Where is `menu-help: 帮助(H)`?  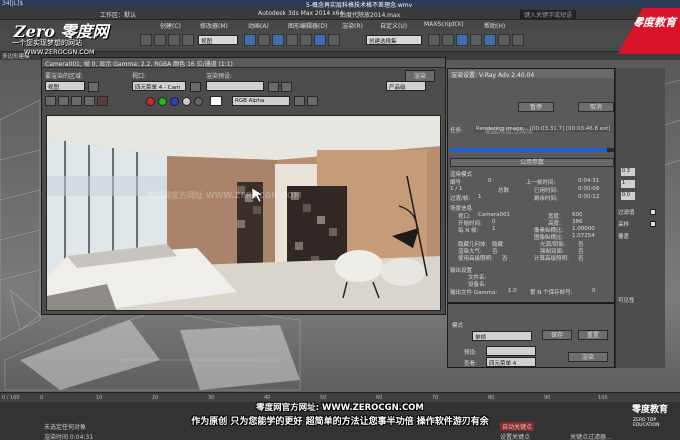
menu-help: 帮助(H) is located at coordinates (494, 25).